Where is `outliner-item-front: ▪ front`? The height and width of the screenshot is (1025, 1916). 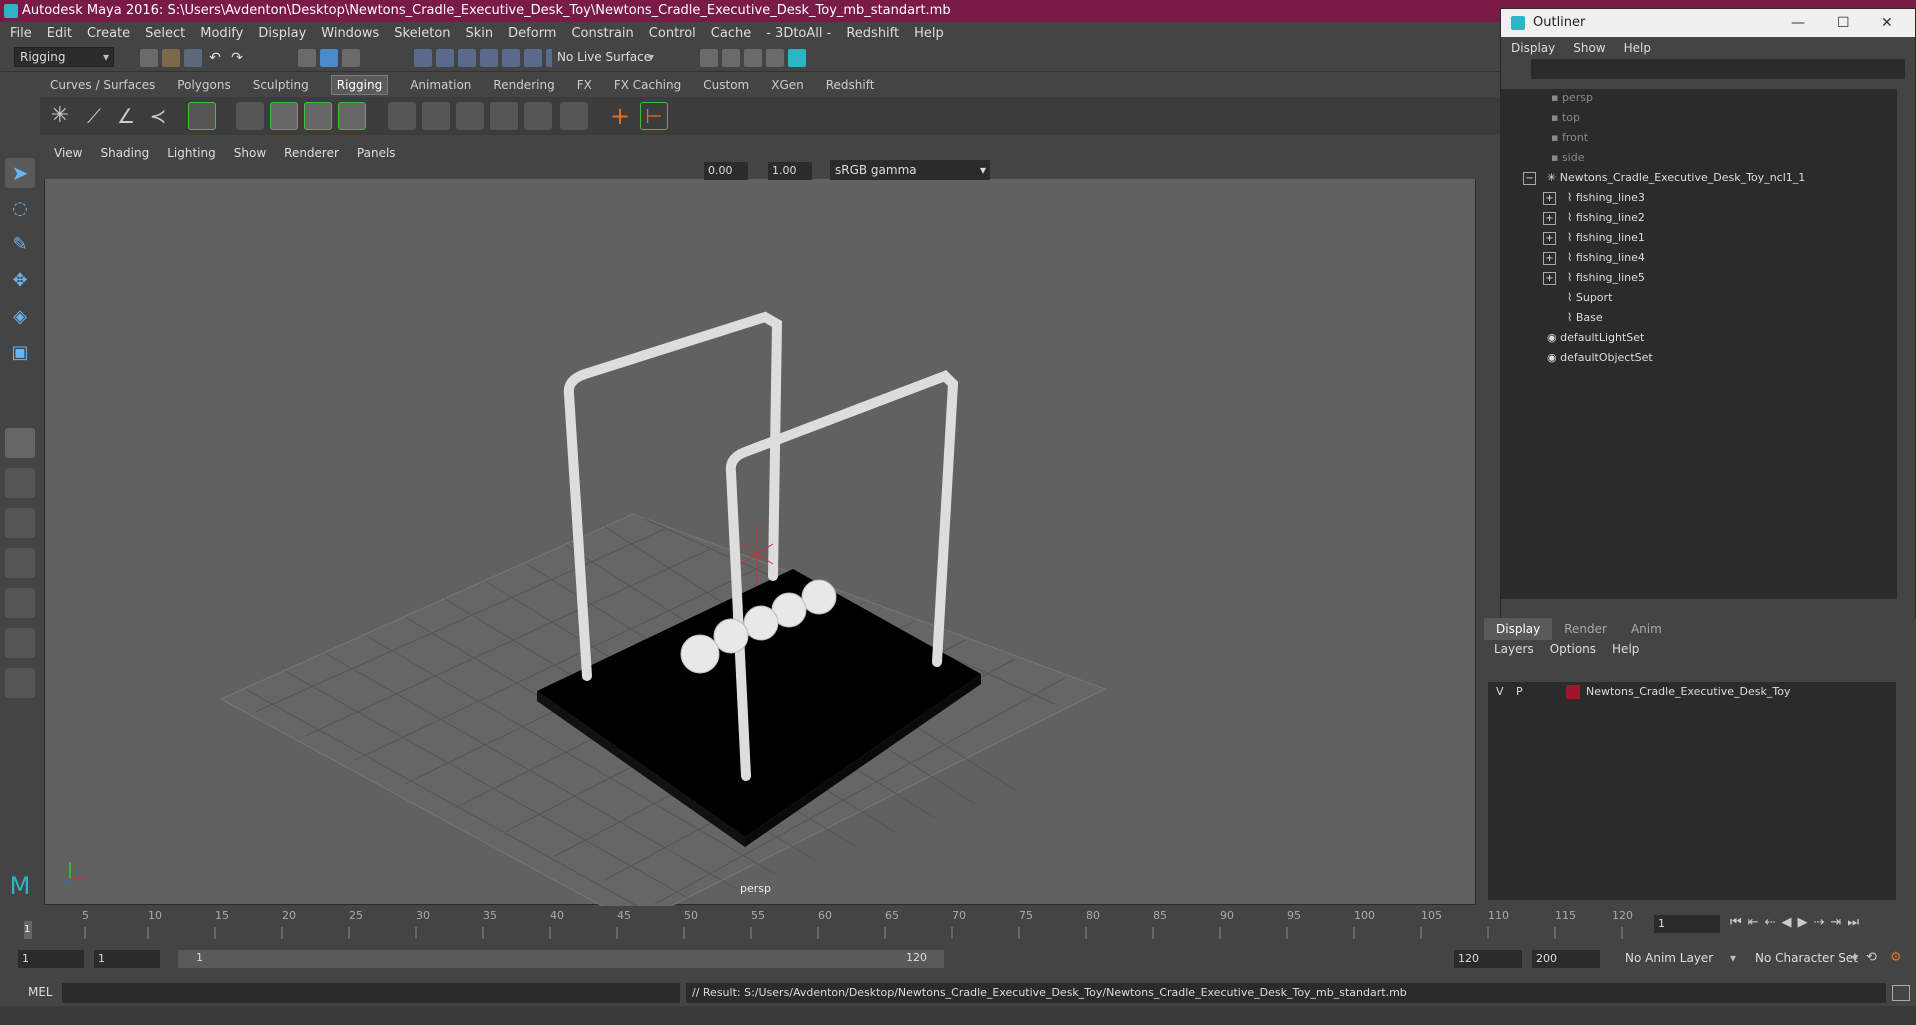 outliner-item-front: ▪ front is located at coordinates (1569, 138).